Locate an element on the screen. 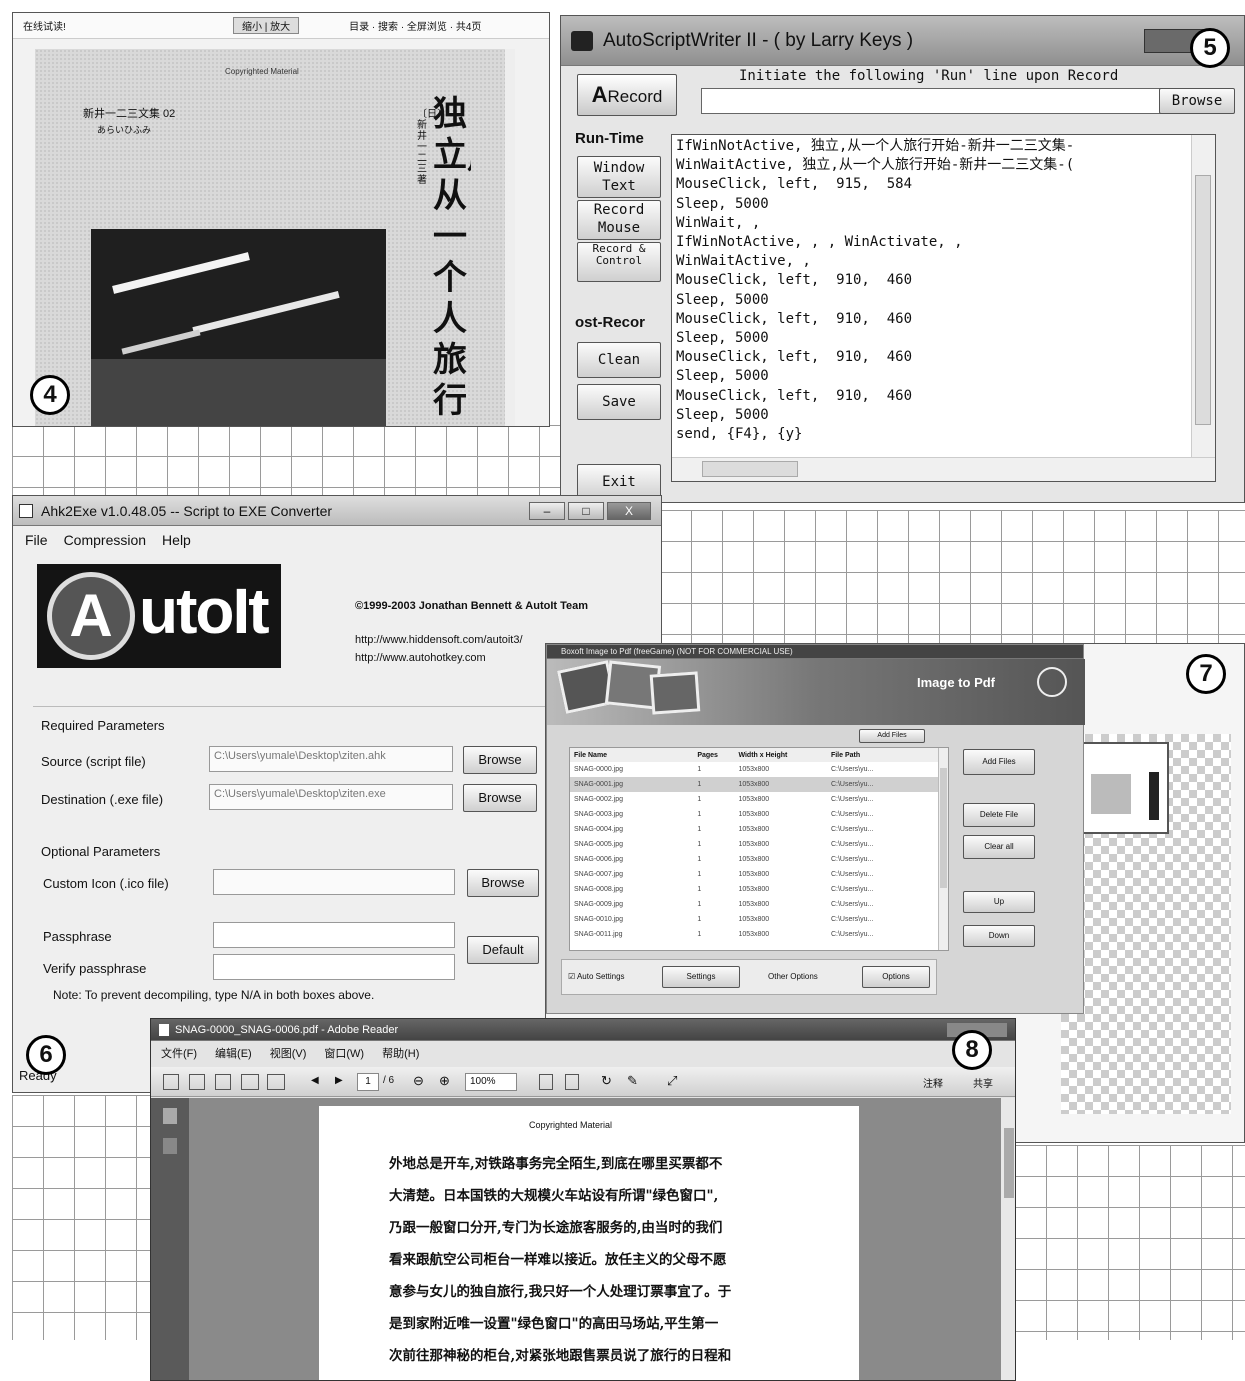 This screenshot has width=1245, height=1381. attachments-icon is located at coordinates (170, 1146).